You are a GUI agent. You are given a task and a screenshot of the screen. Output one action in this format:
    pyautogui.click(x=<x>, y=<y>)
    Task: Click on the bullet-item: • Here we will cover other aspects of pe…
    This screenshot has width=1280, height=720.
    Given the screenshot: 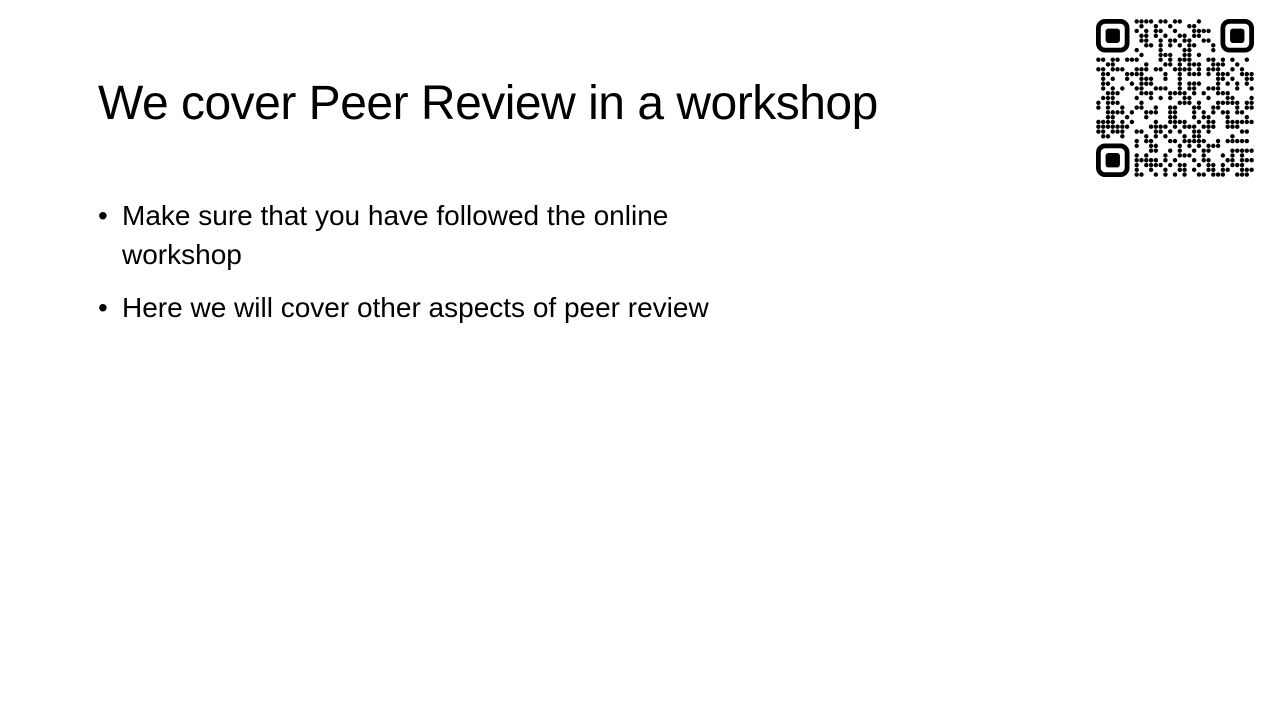 What is the action you would take?
    pyautogui.click(x=418, y=307)
    